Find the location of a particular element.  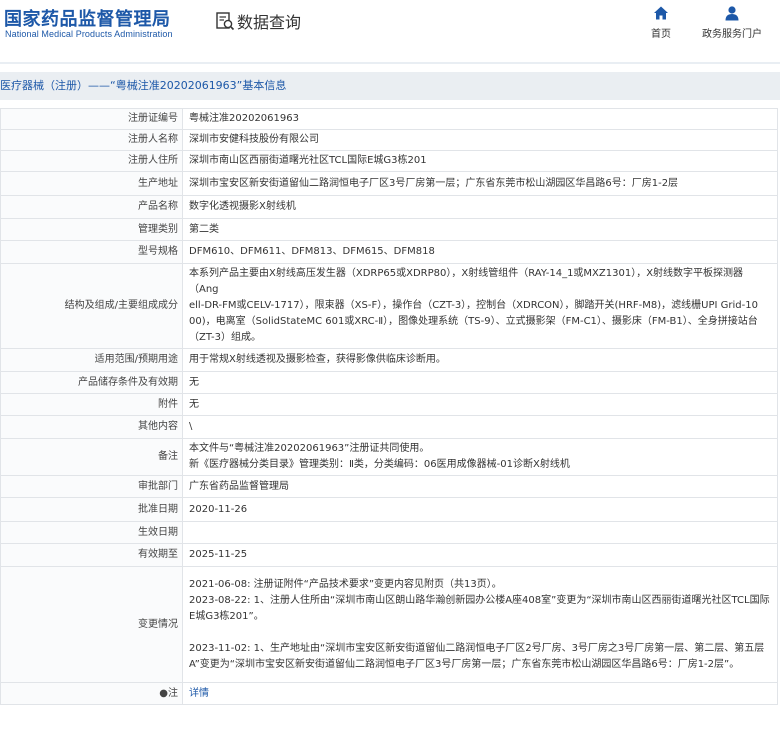

field-value: \ is located at coordinates (480, 427).